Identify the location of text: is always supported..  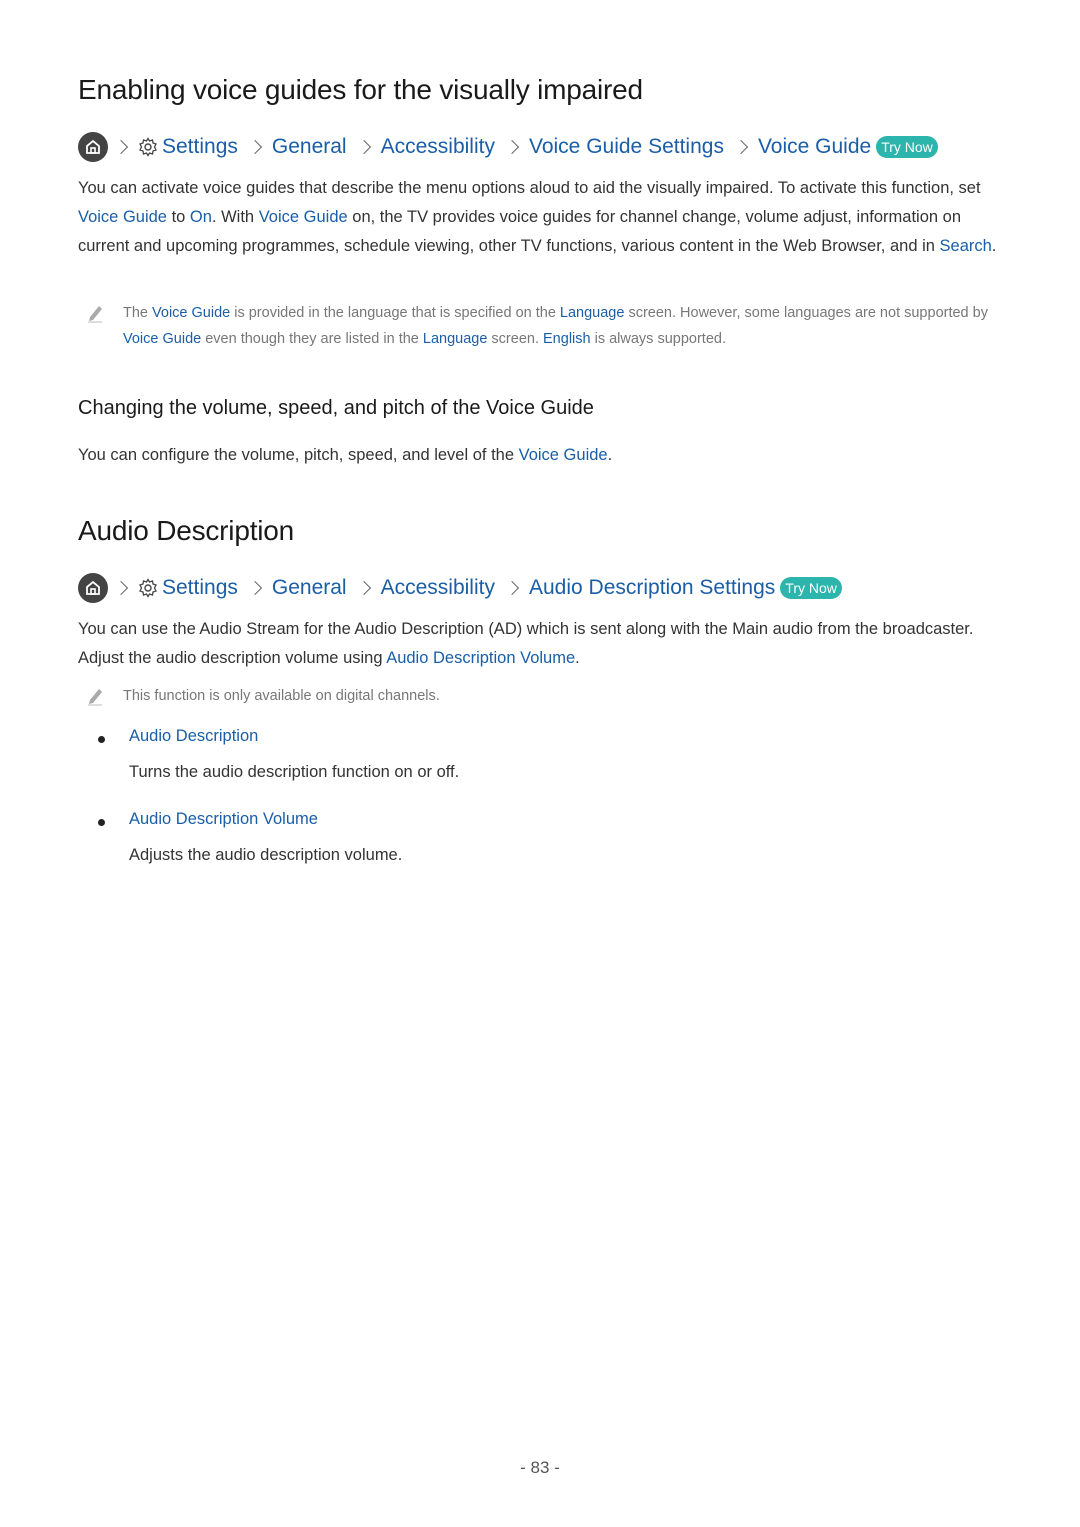
(658, 338).